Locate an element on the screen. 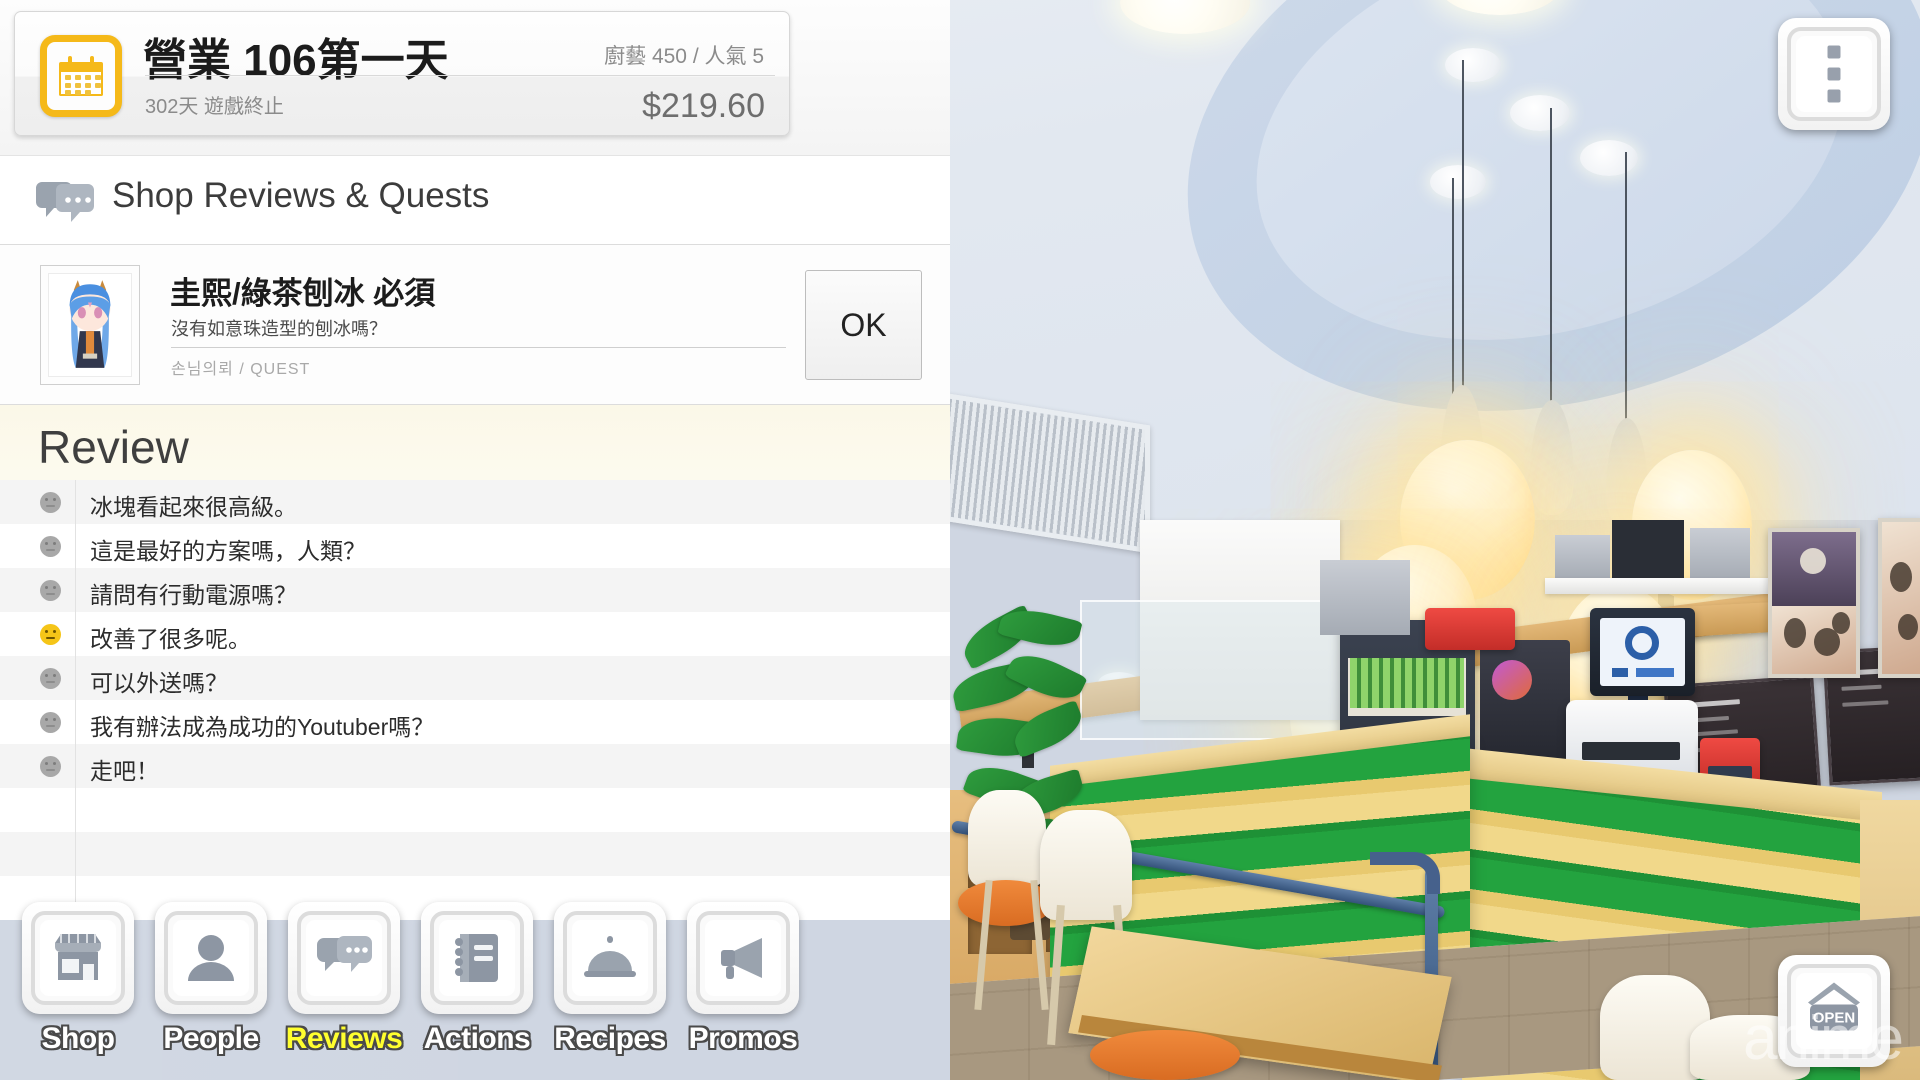 The image size is (1920, 1080). tab-reviews: Reviews is located at coordinates (344, 991).